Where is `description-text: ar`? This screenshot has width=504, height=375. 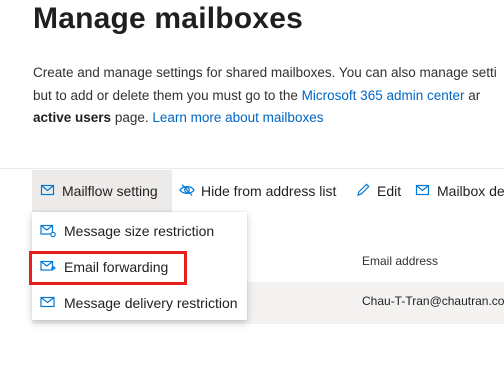 description-text: ar is located at coordinates (472, 95).